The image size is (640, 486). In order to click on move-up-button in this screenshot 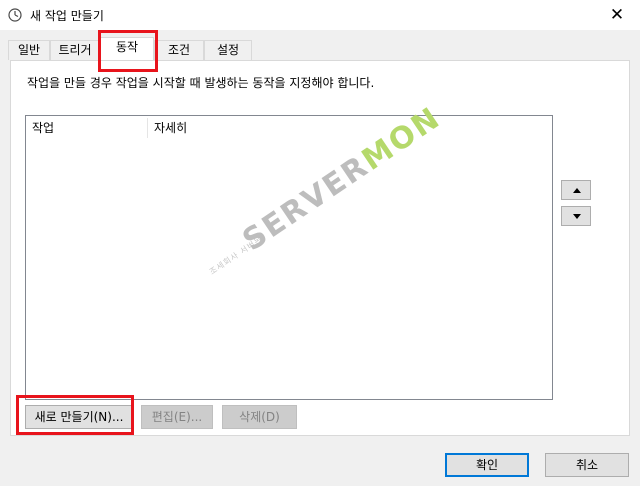, I will do `click(576, 190)`.